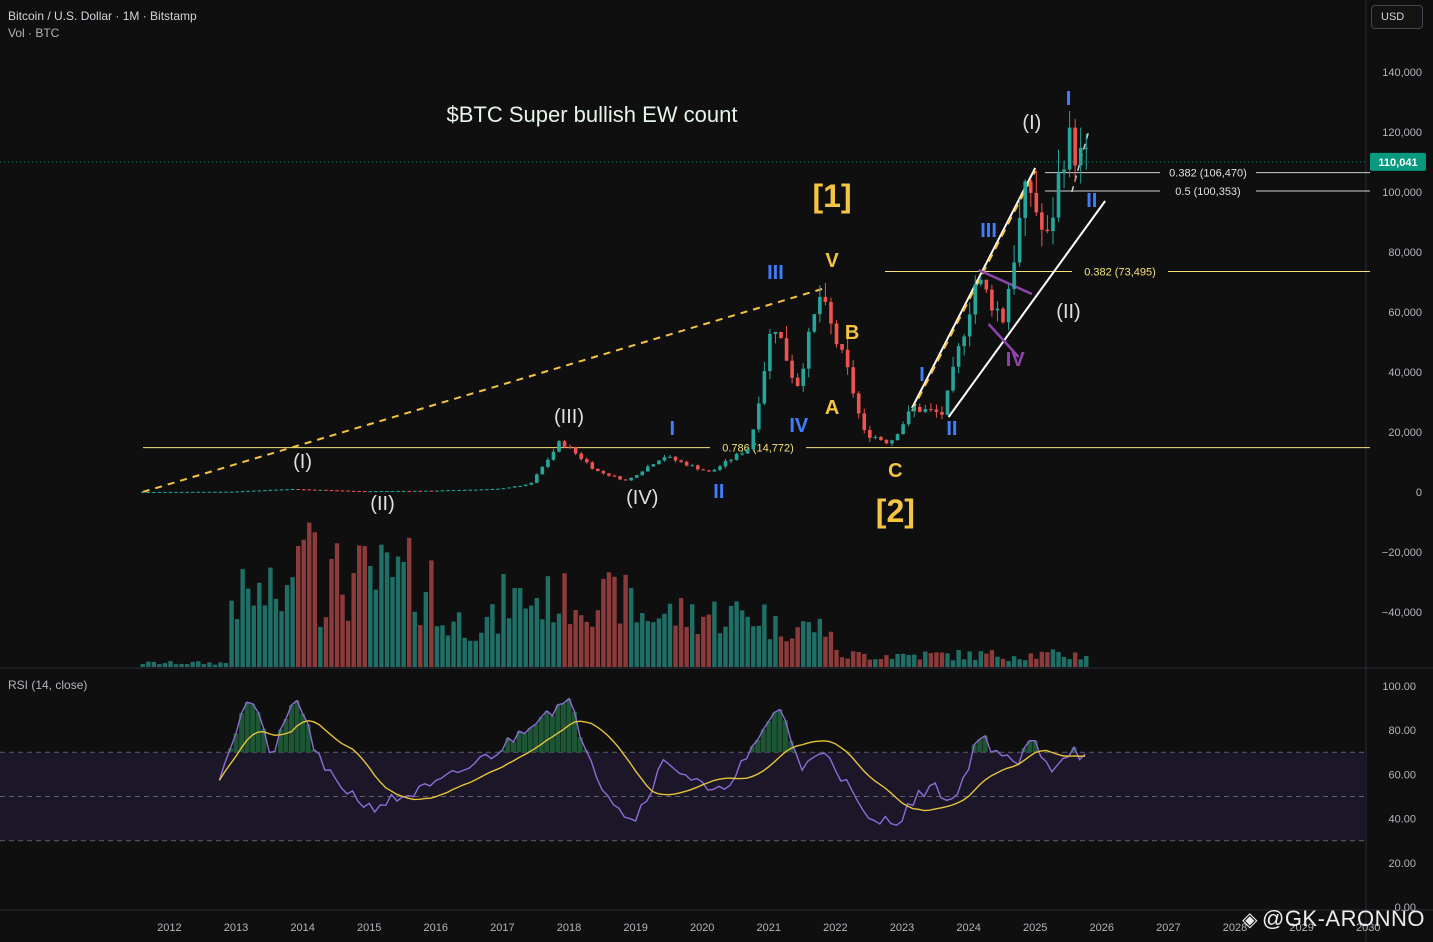  Describe the element at coordinates (1168, 928) in the screenshot. I see `time-tick-label: 2027` at that location.